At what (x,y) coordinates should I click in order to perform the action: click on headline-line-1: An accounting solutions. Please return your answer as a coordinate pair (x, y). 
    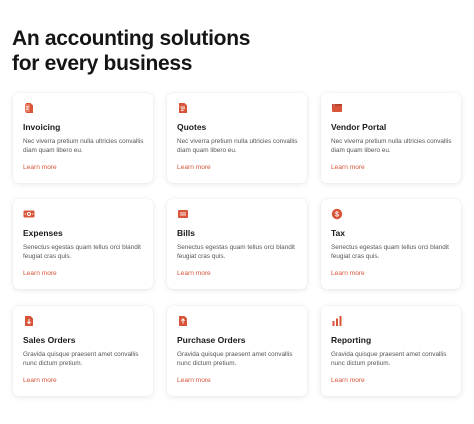
    Looking at the image, I should click on (131, 38).